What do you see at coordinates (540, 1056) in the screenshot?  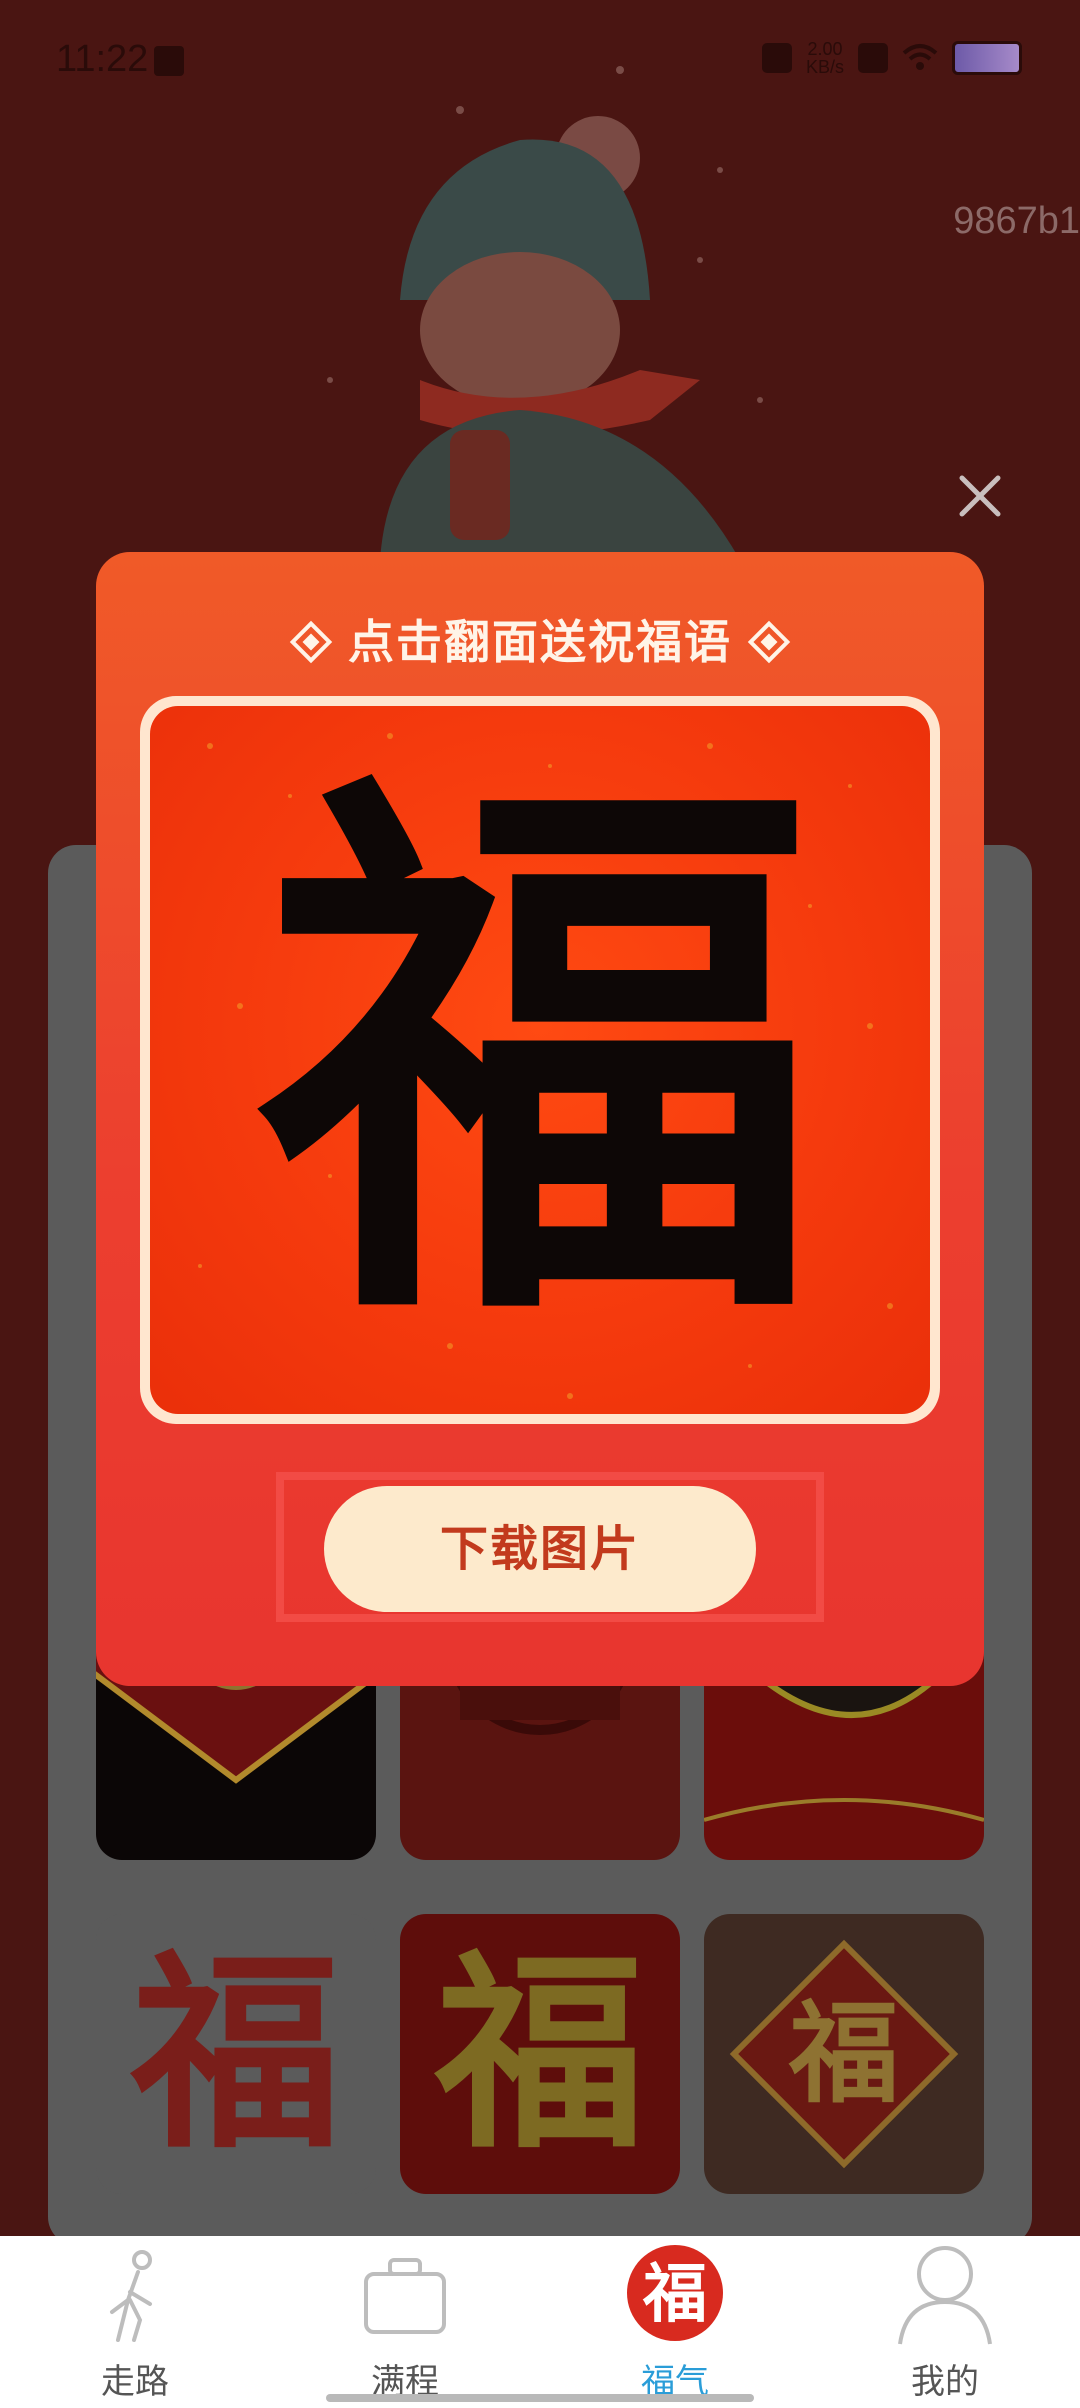 I see `fu-calligraphy: 福` at bounding box center [540, 1056].